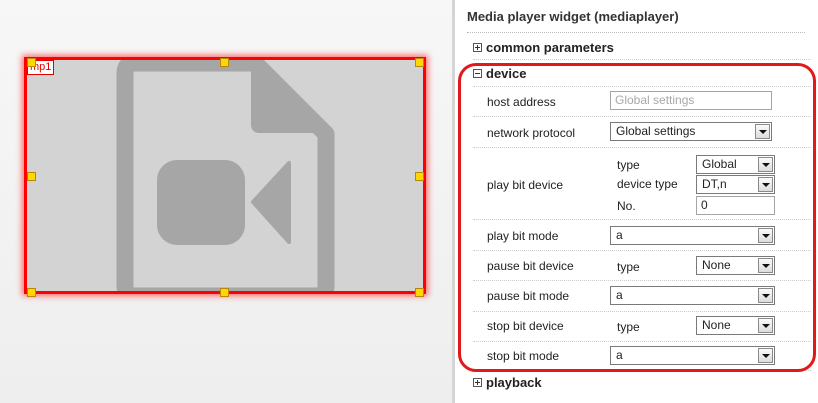  What do you see at coordinates (528, 296) in the screenshot?
I see `pause-bit-mode-label: pause bit mode` at bounding box center [528, 296].